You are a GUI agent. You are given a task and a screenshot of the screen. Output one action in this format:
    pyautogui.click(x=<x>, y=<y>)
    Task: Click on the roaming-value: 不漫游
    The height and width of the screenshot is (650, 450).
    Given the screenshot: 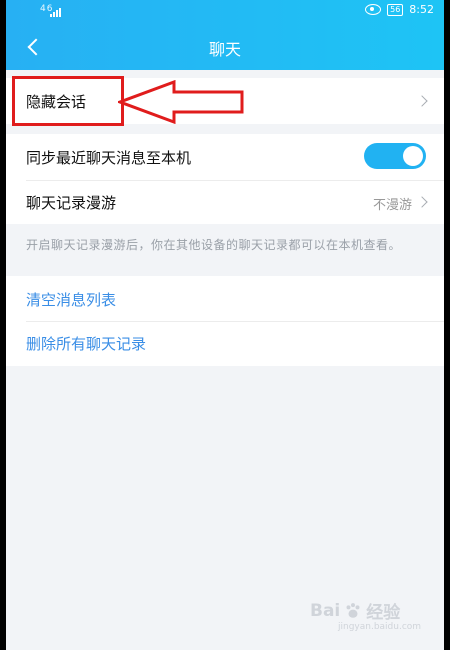 What is the action you would take?
    pyautogui.click(x=392, y=205)
    